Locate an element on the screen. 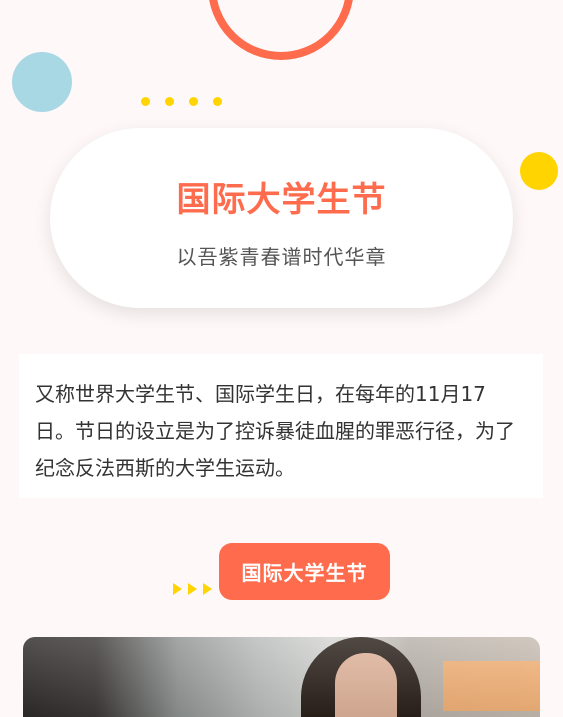  hero-subtitle: 以吾紫青春谱时代华章 is located at coordinates (281, 257).